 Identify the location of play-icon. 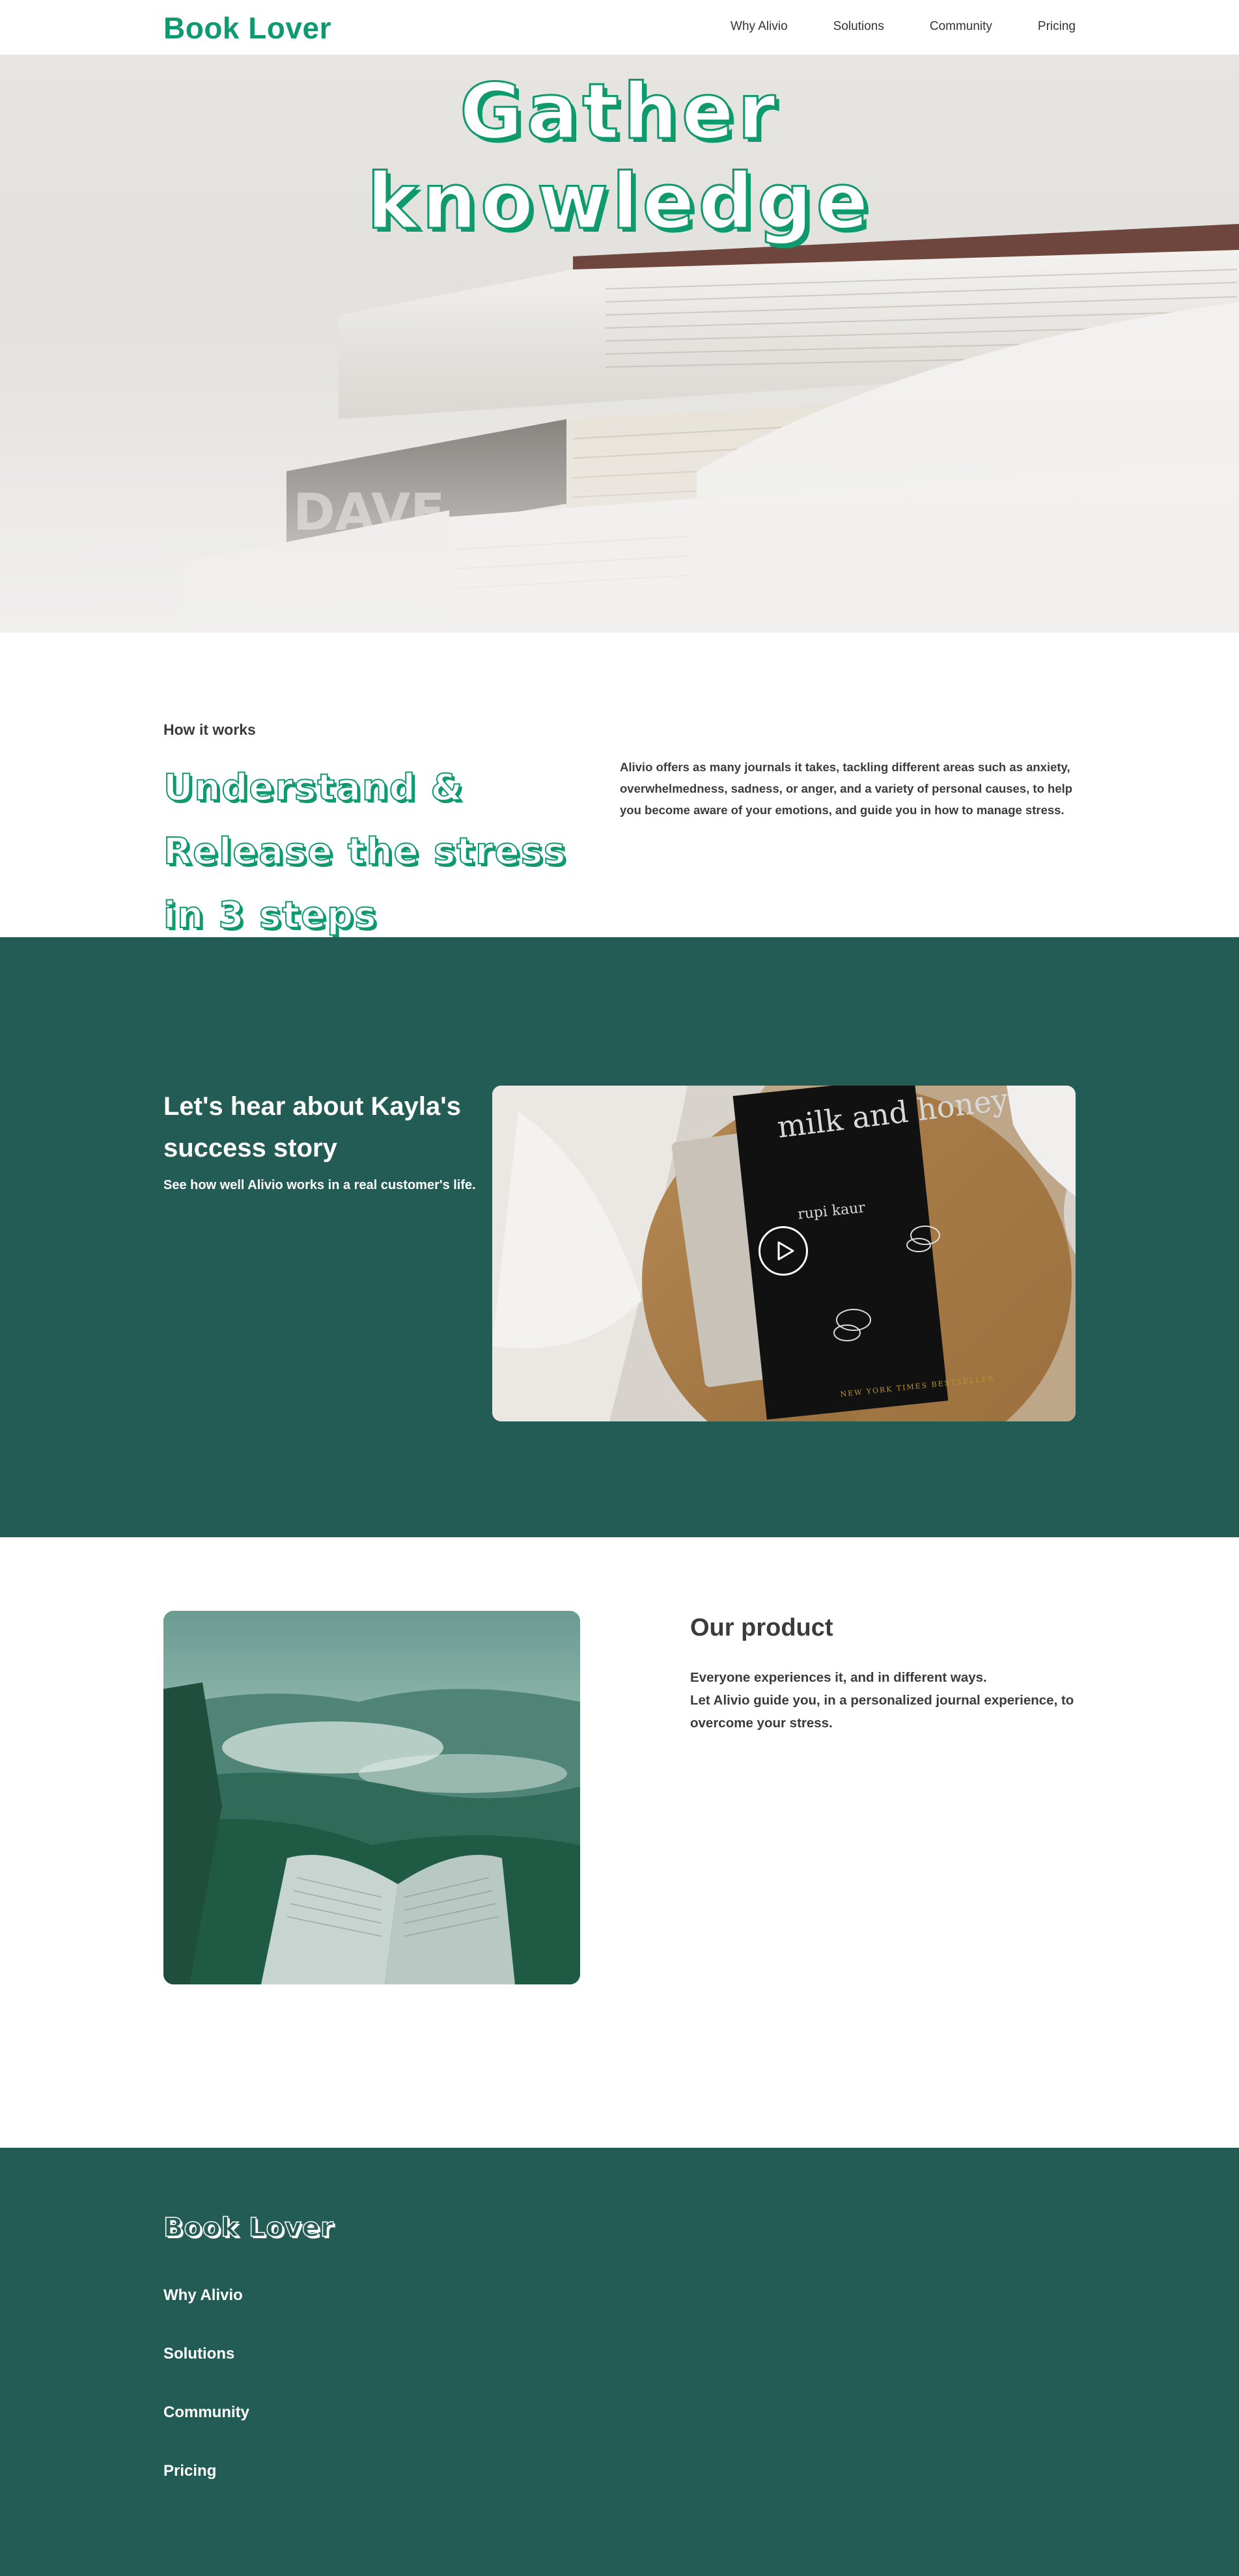
(785, 1251).